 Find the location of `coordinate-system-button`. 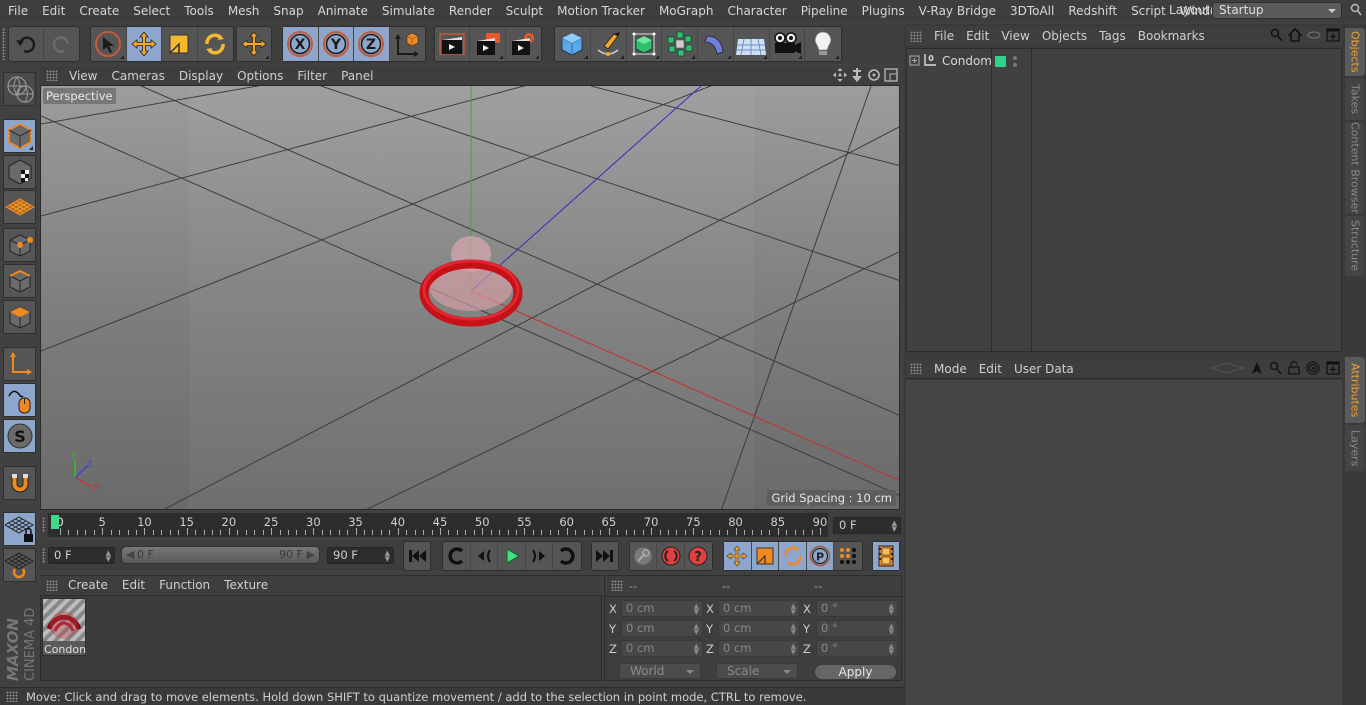

coordinate-system-button is located at coordinates (407, 44).